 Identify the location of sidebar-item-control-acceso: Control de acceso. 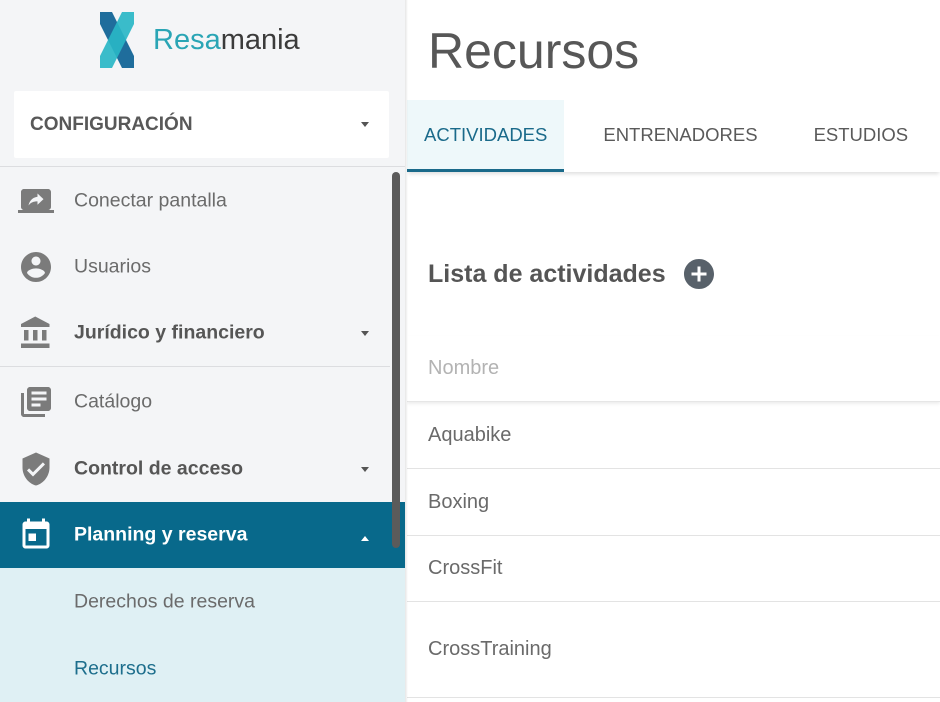
(202, 468).